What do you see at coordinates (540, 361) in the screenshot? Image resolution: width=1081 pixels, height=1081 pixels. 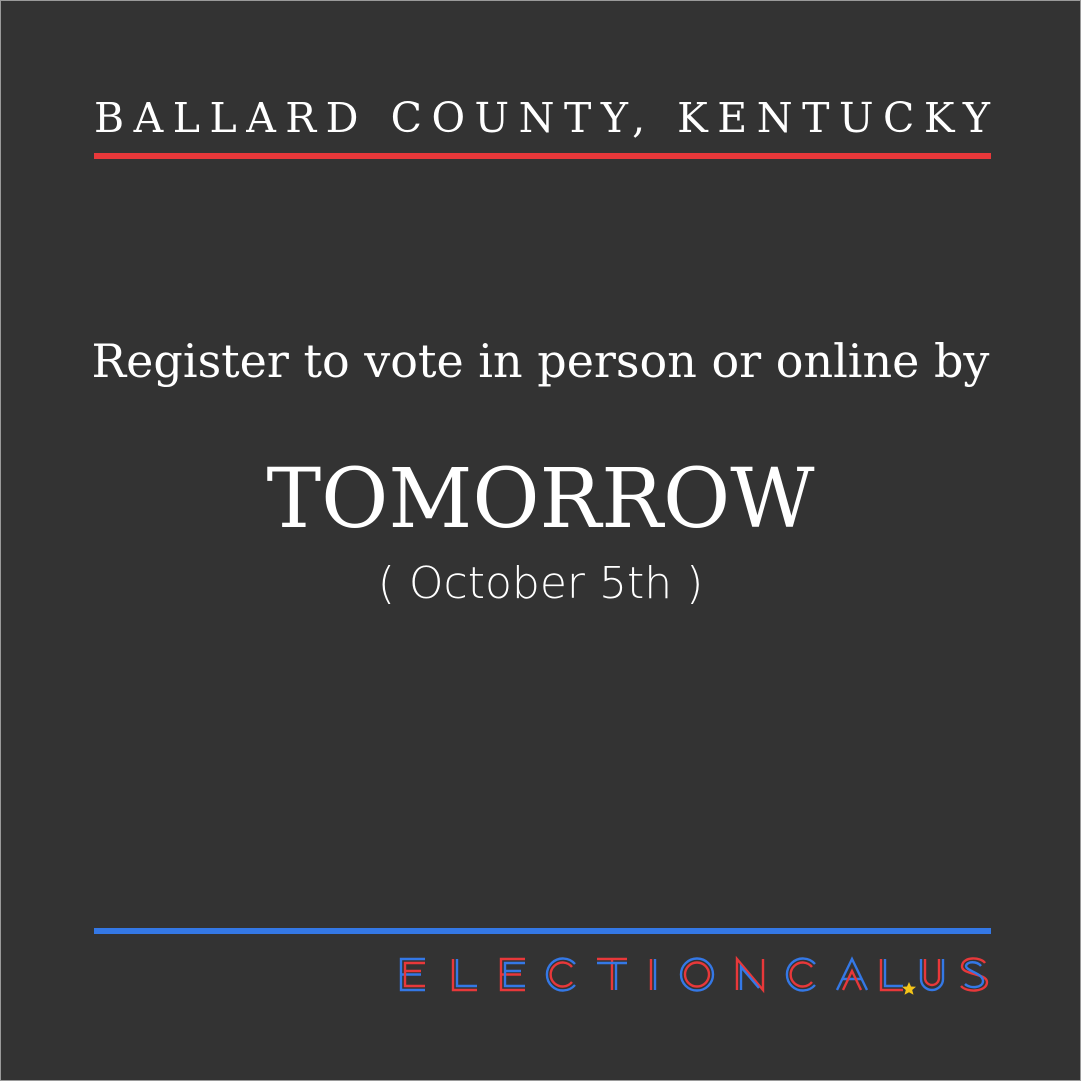 I see `register-text: Register to vote in person or online by` at bounding box center [540, 361].